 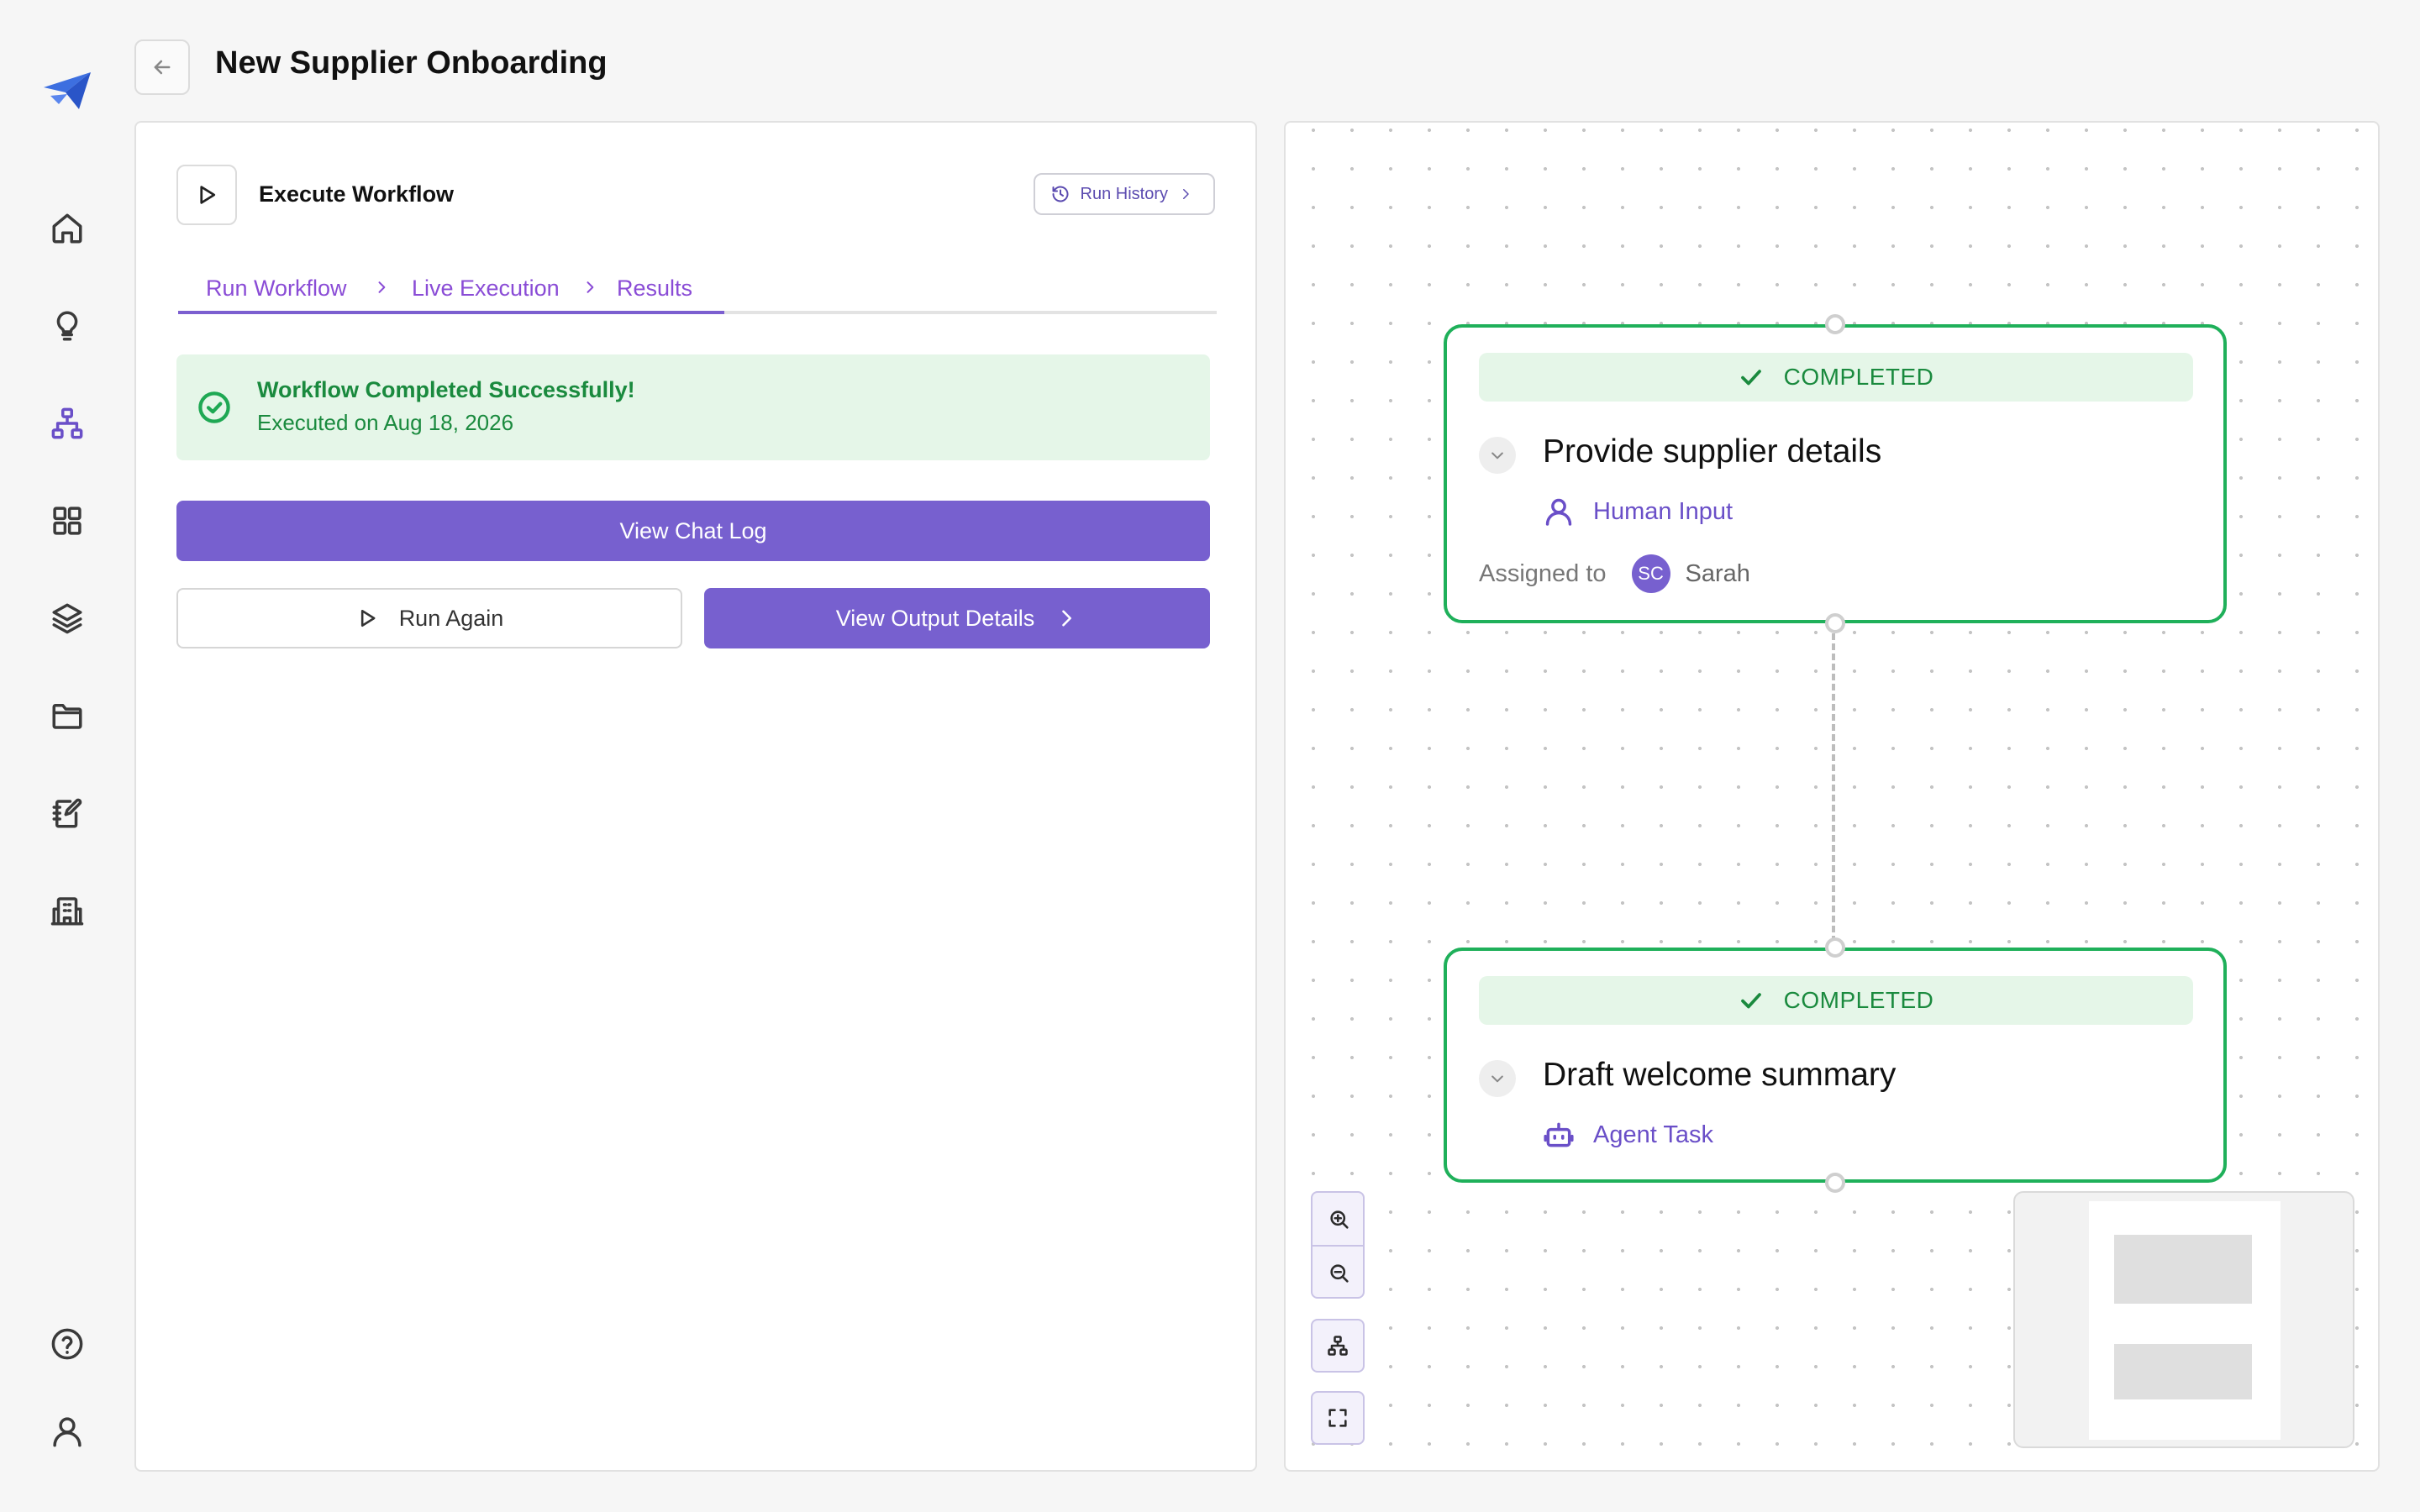 I want to click on view-output-details-button: View Output Details, so click(x=957, y=618).